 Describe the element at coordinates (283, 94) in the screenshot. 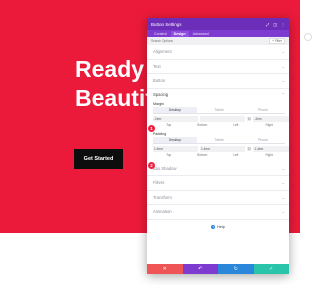

I see `chevron-up-icon: ⌃` at that location.